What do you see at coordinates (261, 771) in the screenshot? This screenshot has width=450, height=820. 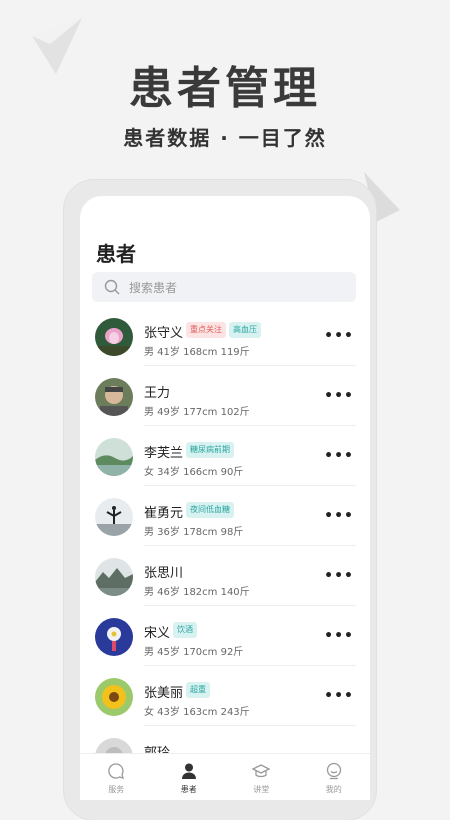 I see `graduation-cap-icon` at bounding box center [261, 771].